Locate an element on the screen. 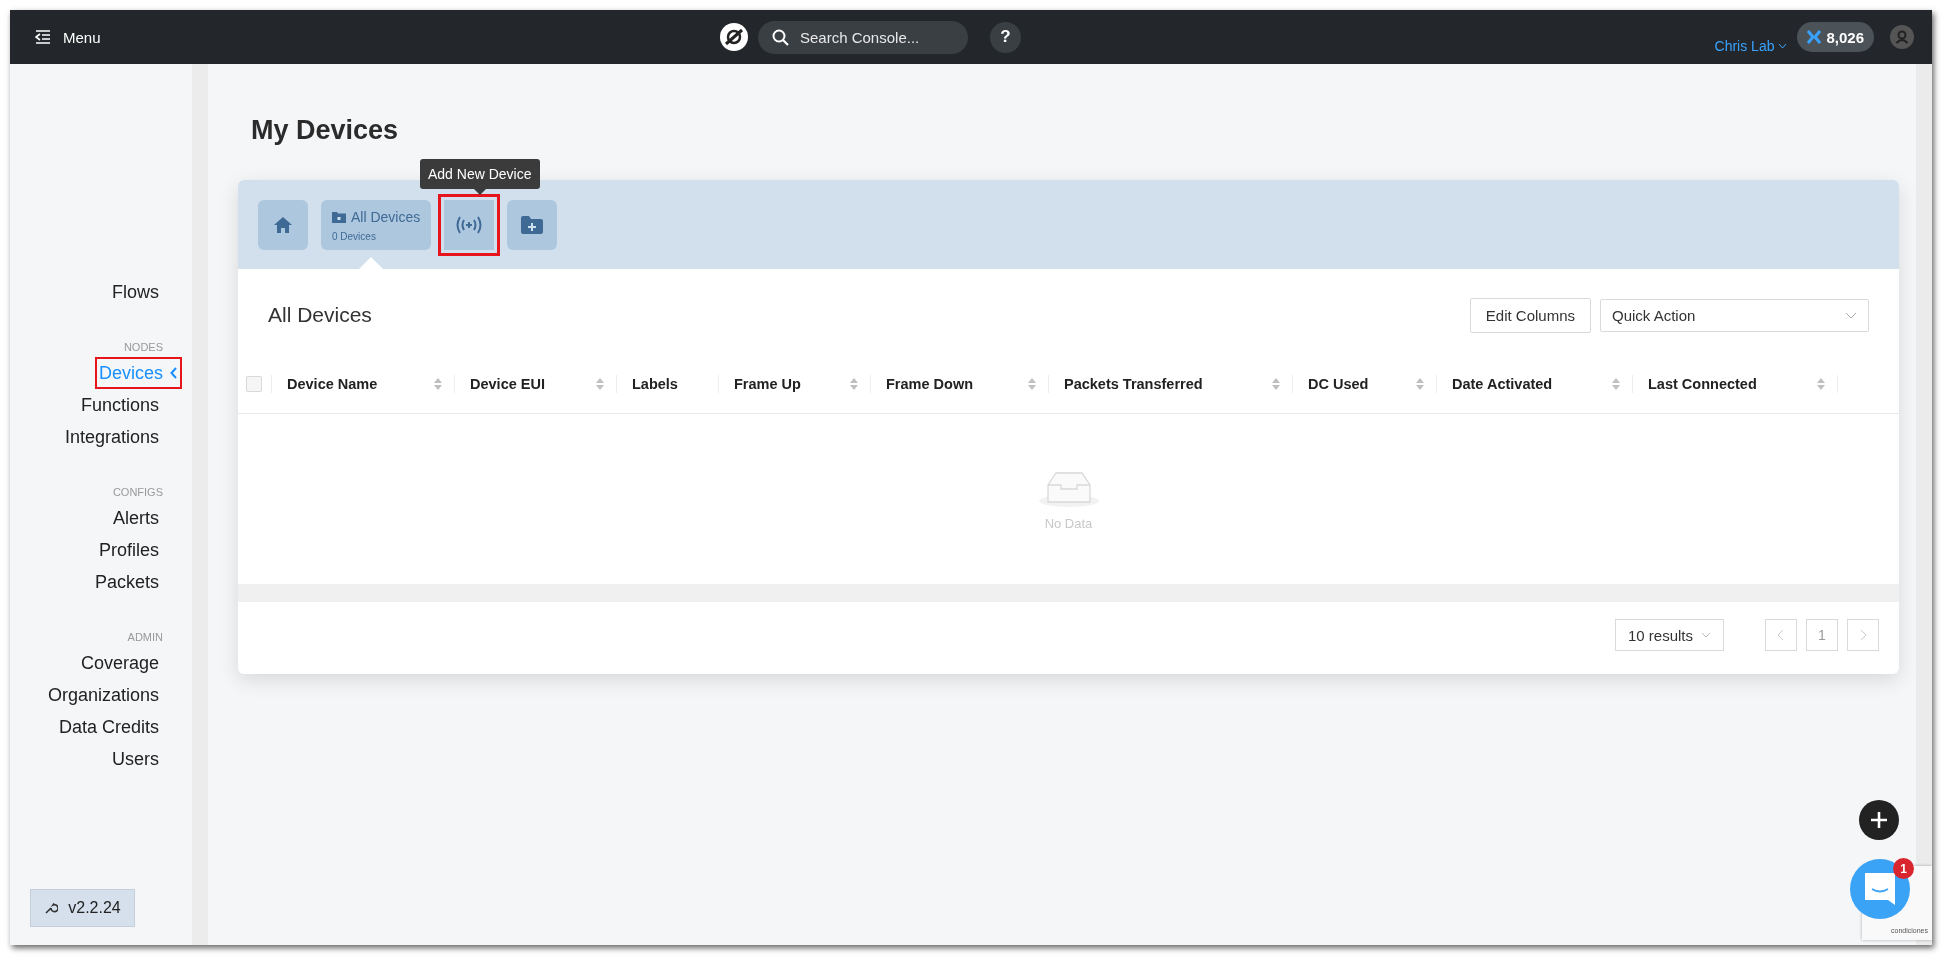  select-all-checkbox is located at coordinates (254, 384).